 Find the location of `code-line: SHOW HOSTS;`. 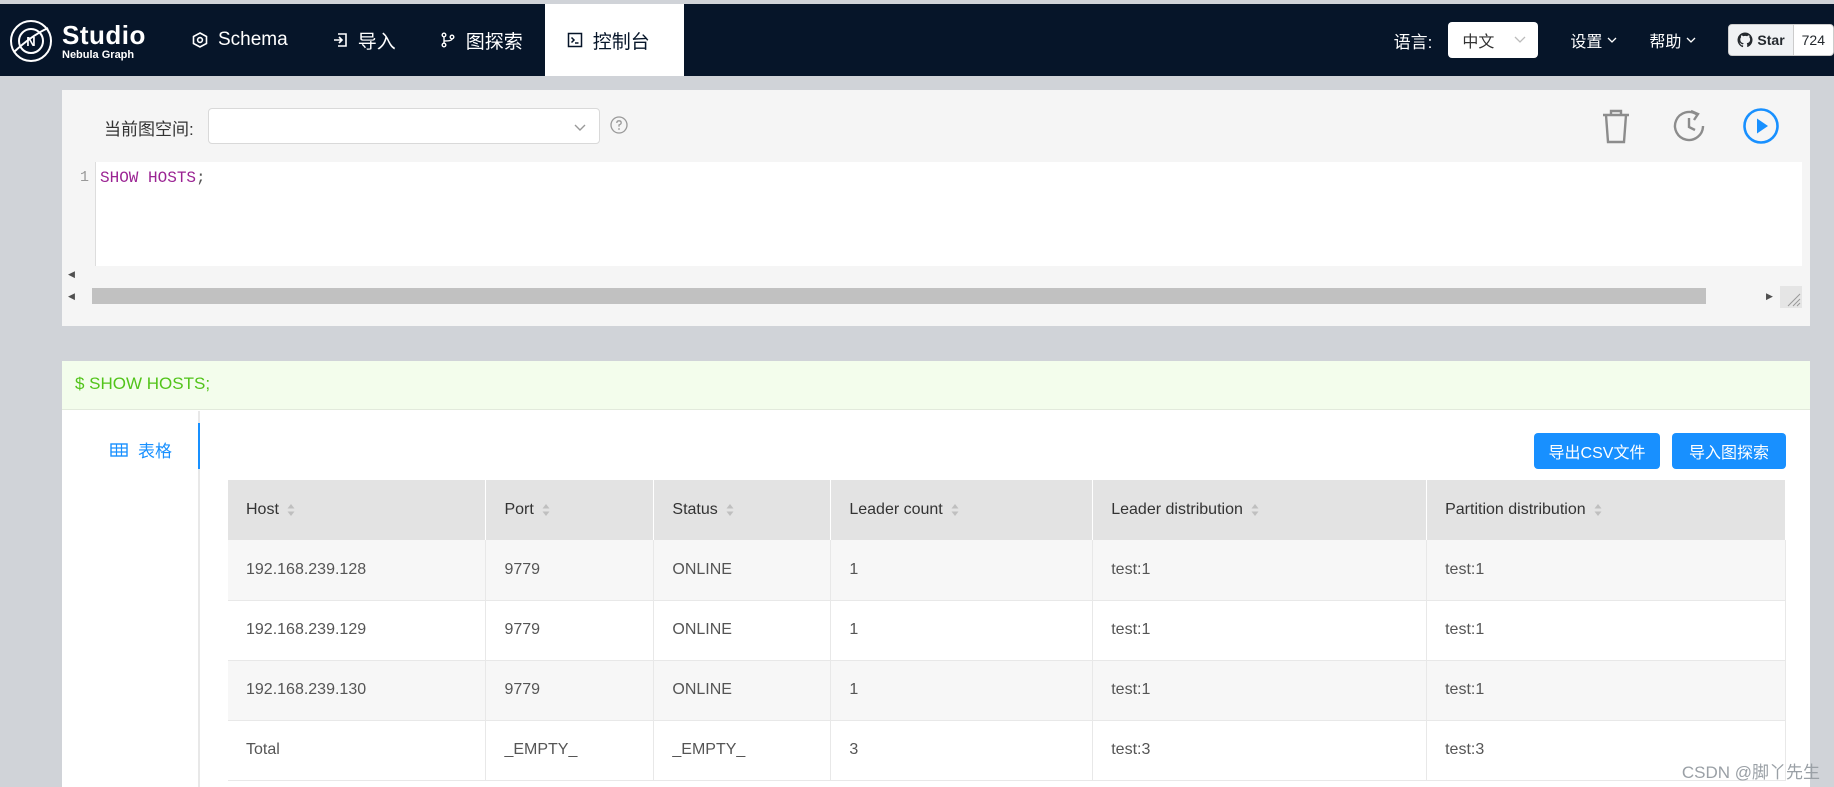

code-line: SHOW HOSTS; is located at coordinates (153, 178).